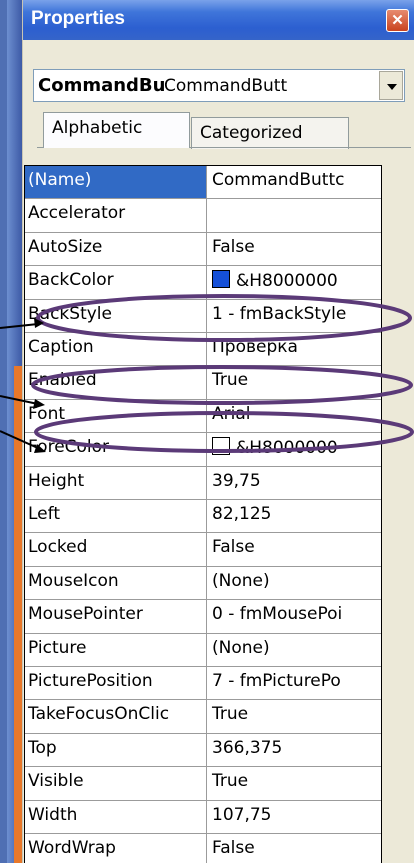 The image size is (414, 863). What do you see at coordinates (116, 416) in the screenshot?
I see `property-name: Font` at bounding box center [116, 416].